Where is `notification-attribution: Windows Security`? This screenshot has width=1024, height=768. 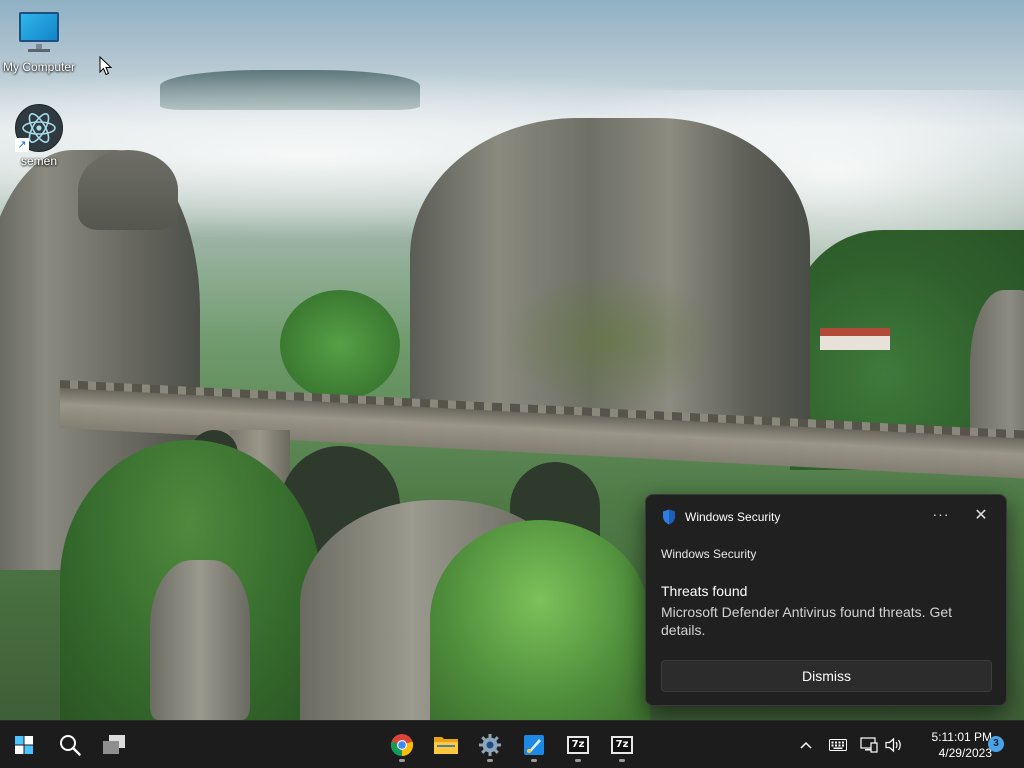 notification-attribution: Windows Security is located at coordinates (709, 554).